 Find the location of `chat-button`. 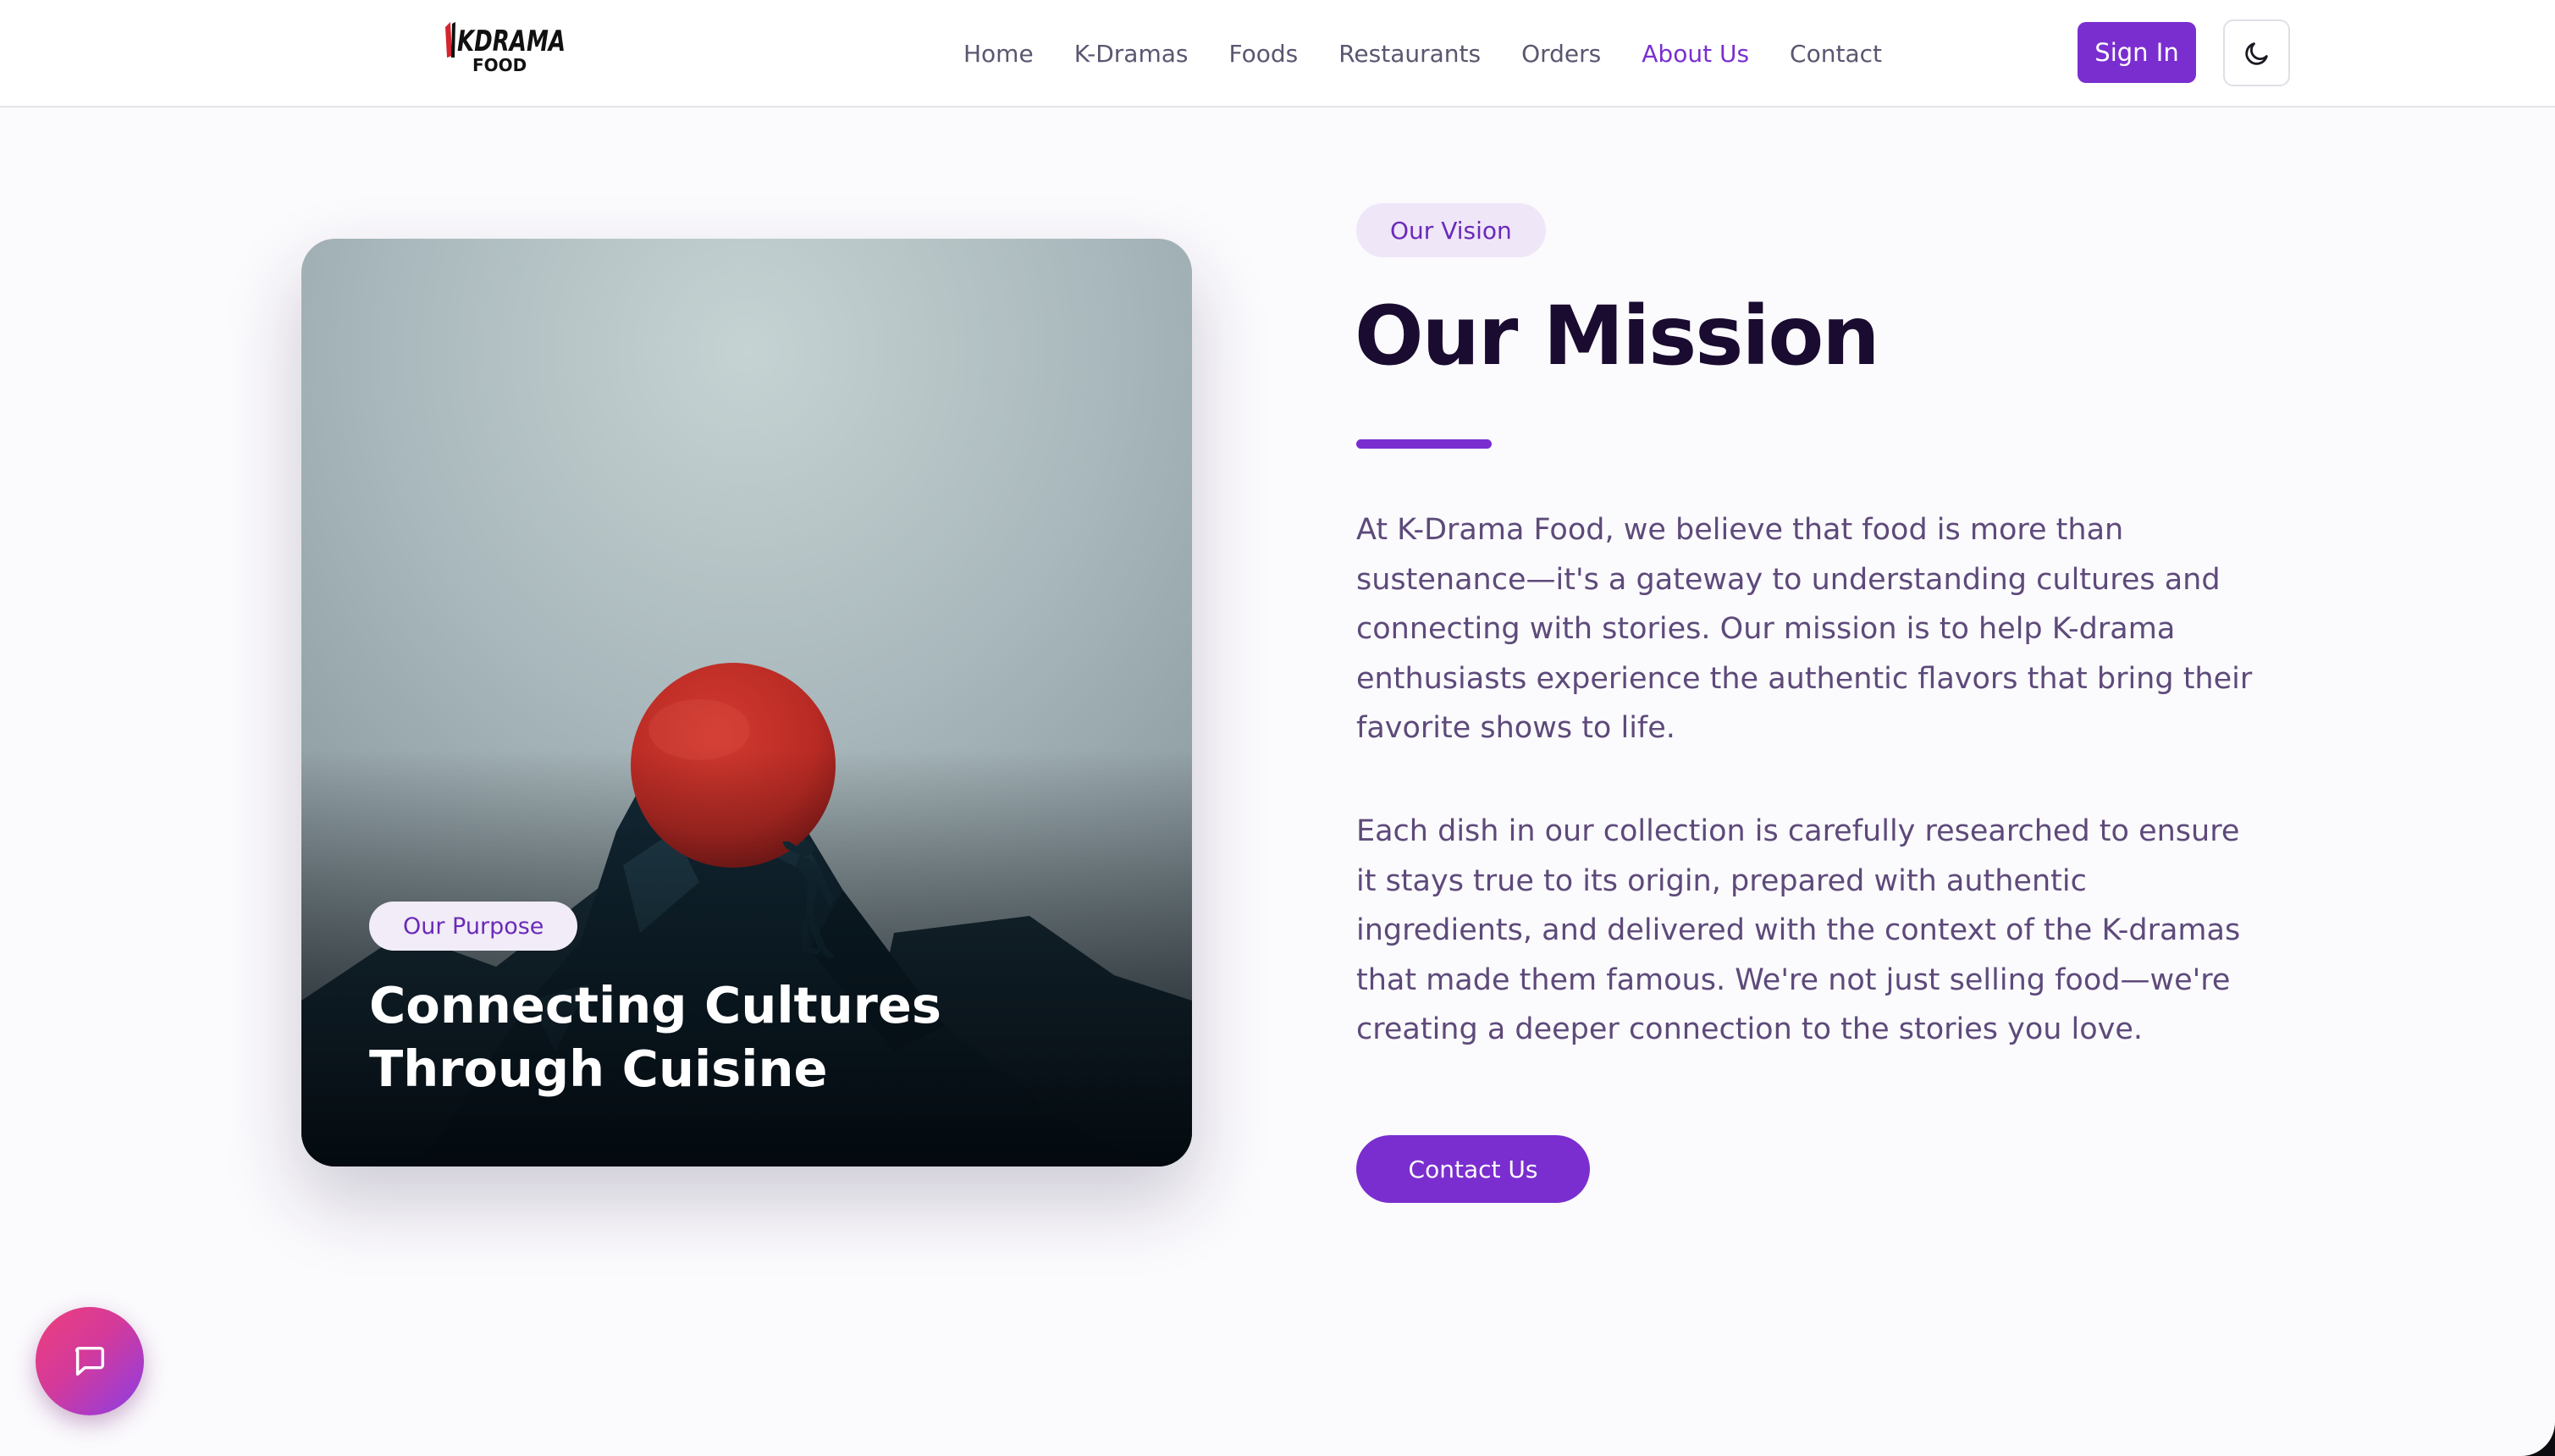

chat-button is located at coordinates (90, 1361).